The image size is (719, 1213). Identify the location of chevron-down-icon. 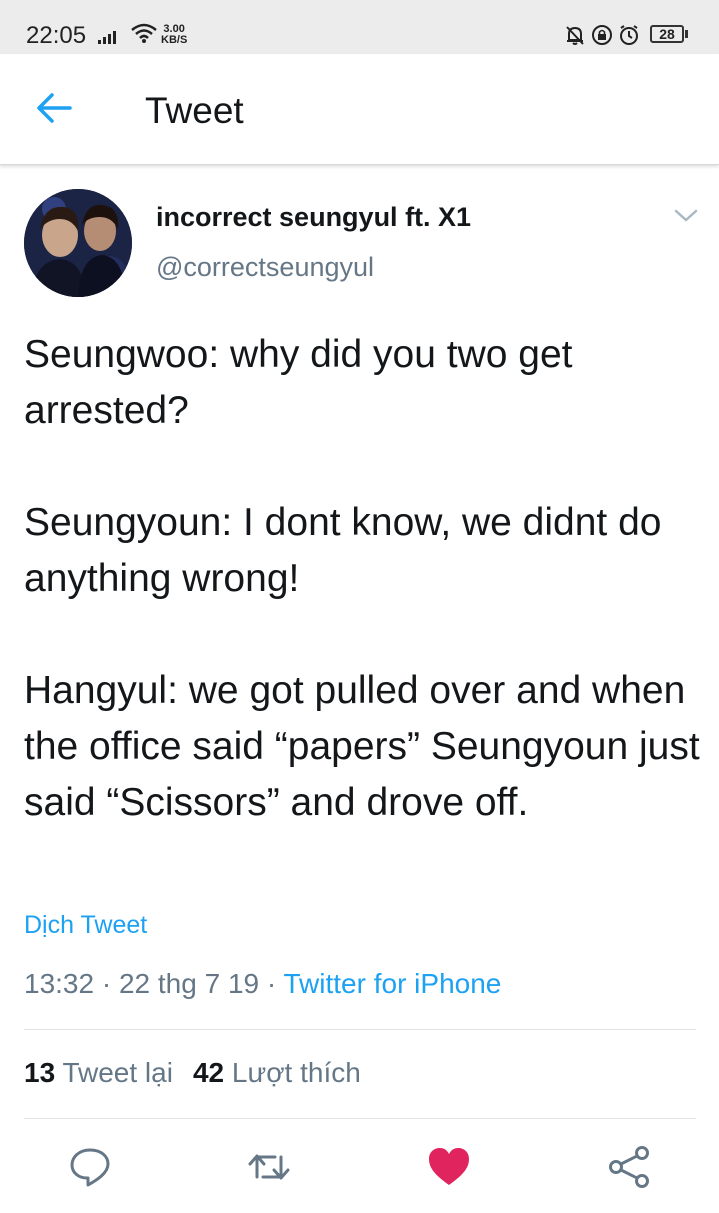
(686, 216).